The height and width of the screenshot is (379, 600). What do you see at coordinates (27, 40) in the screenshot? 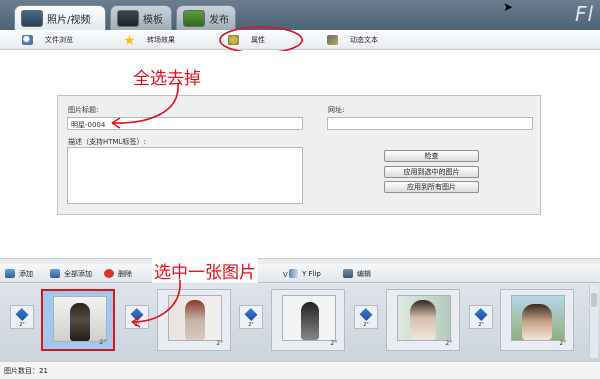
I see `magnifier-icon` at bounding box center [27, 40].